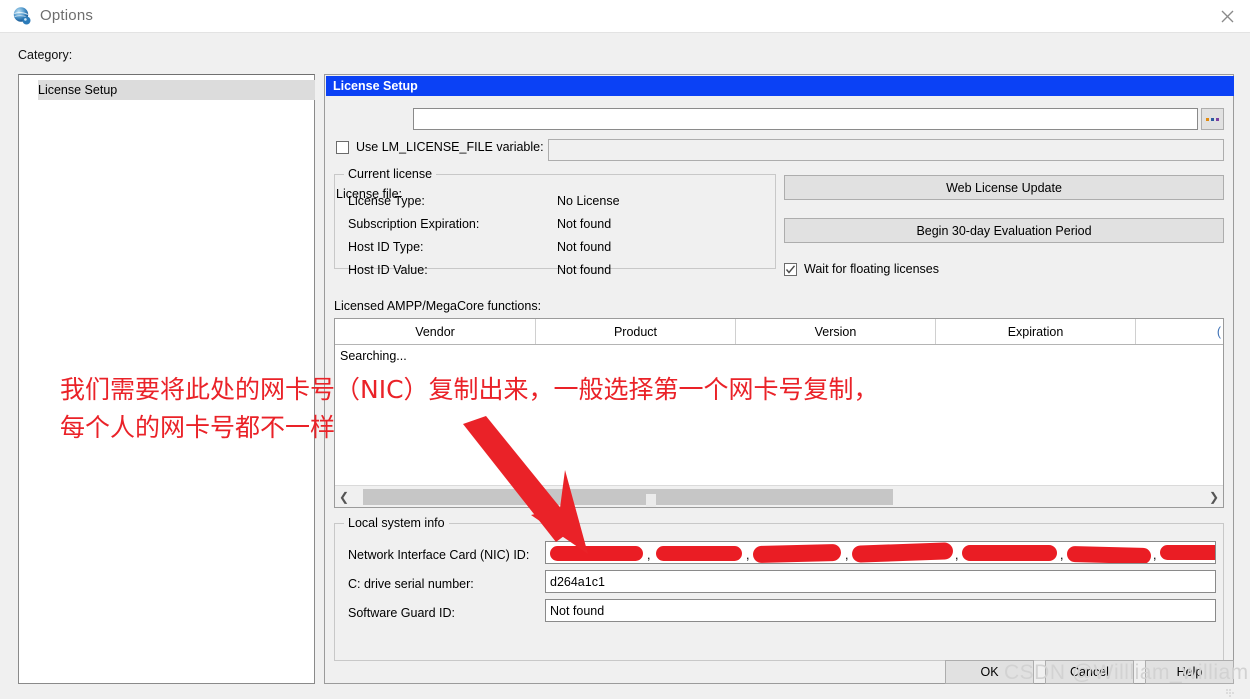  I want to click on begin-evaluation-label: Begin 30-day Evaluation Period, so click(1004, 230).